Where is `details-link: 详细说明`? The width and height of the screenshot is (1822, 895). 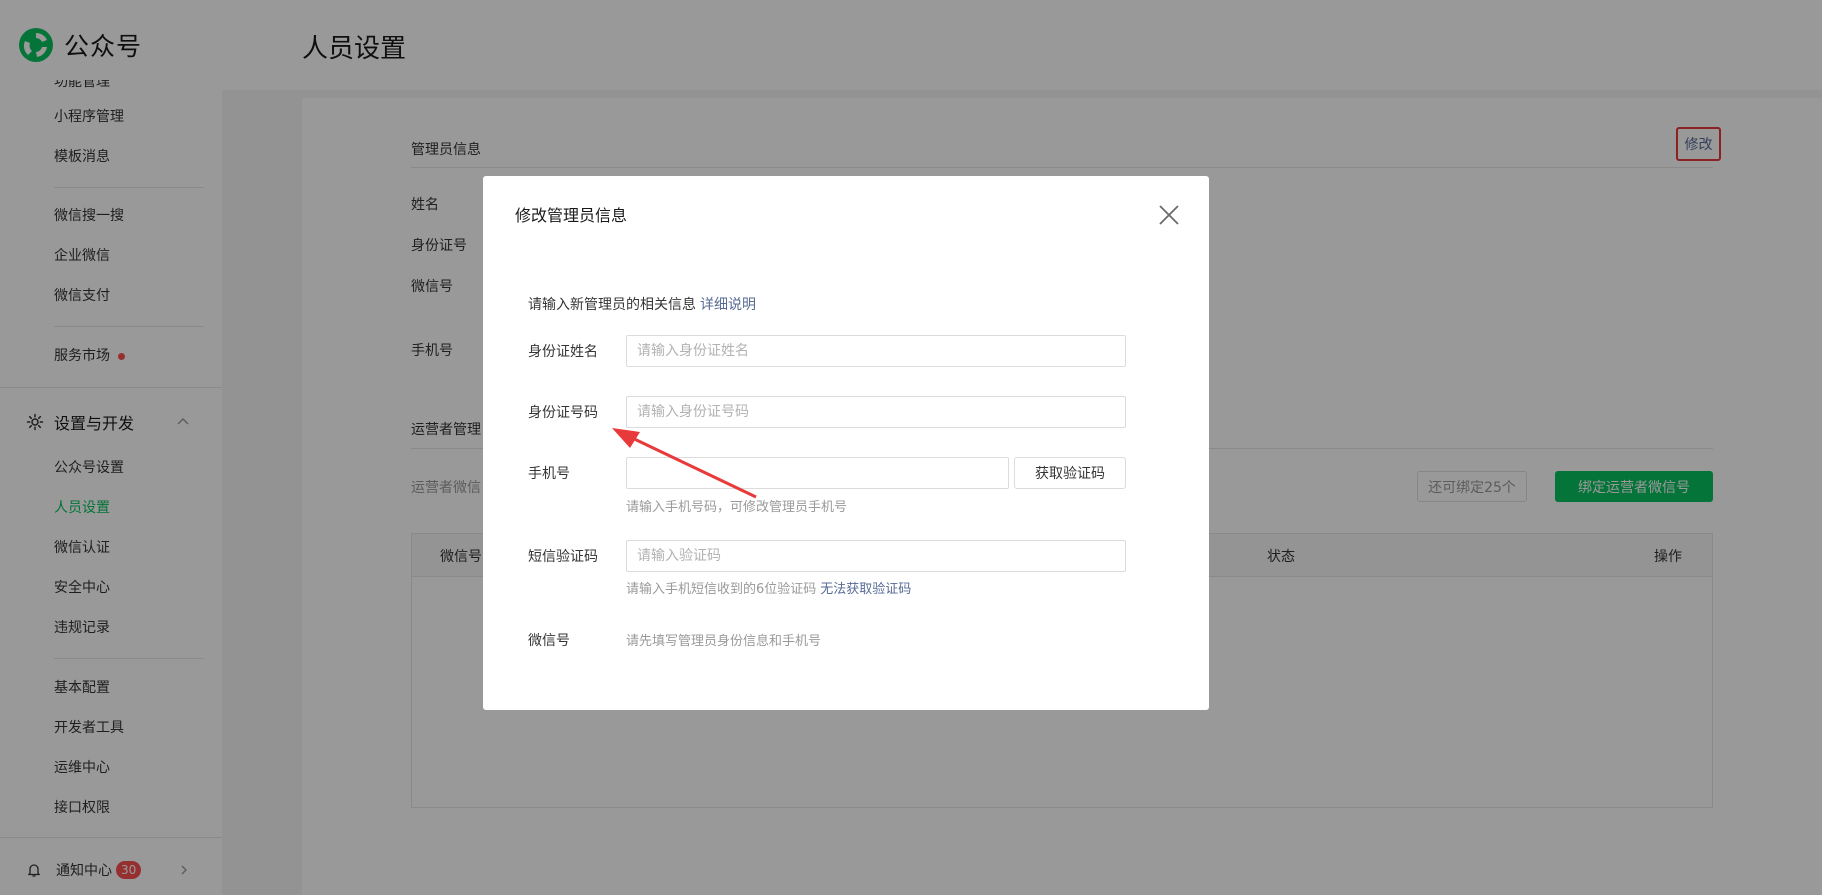
details-link: 详细说明 is located at coordinates (728, 305).